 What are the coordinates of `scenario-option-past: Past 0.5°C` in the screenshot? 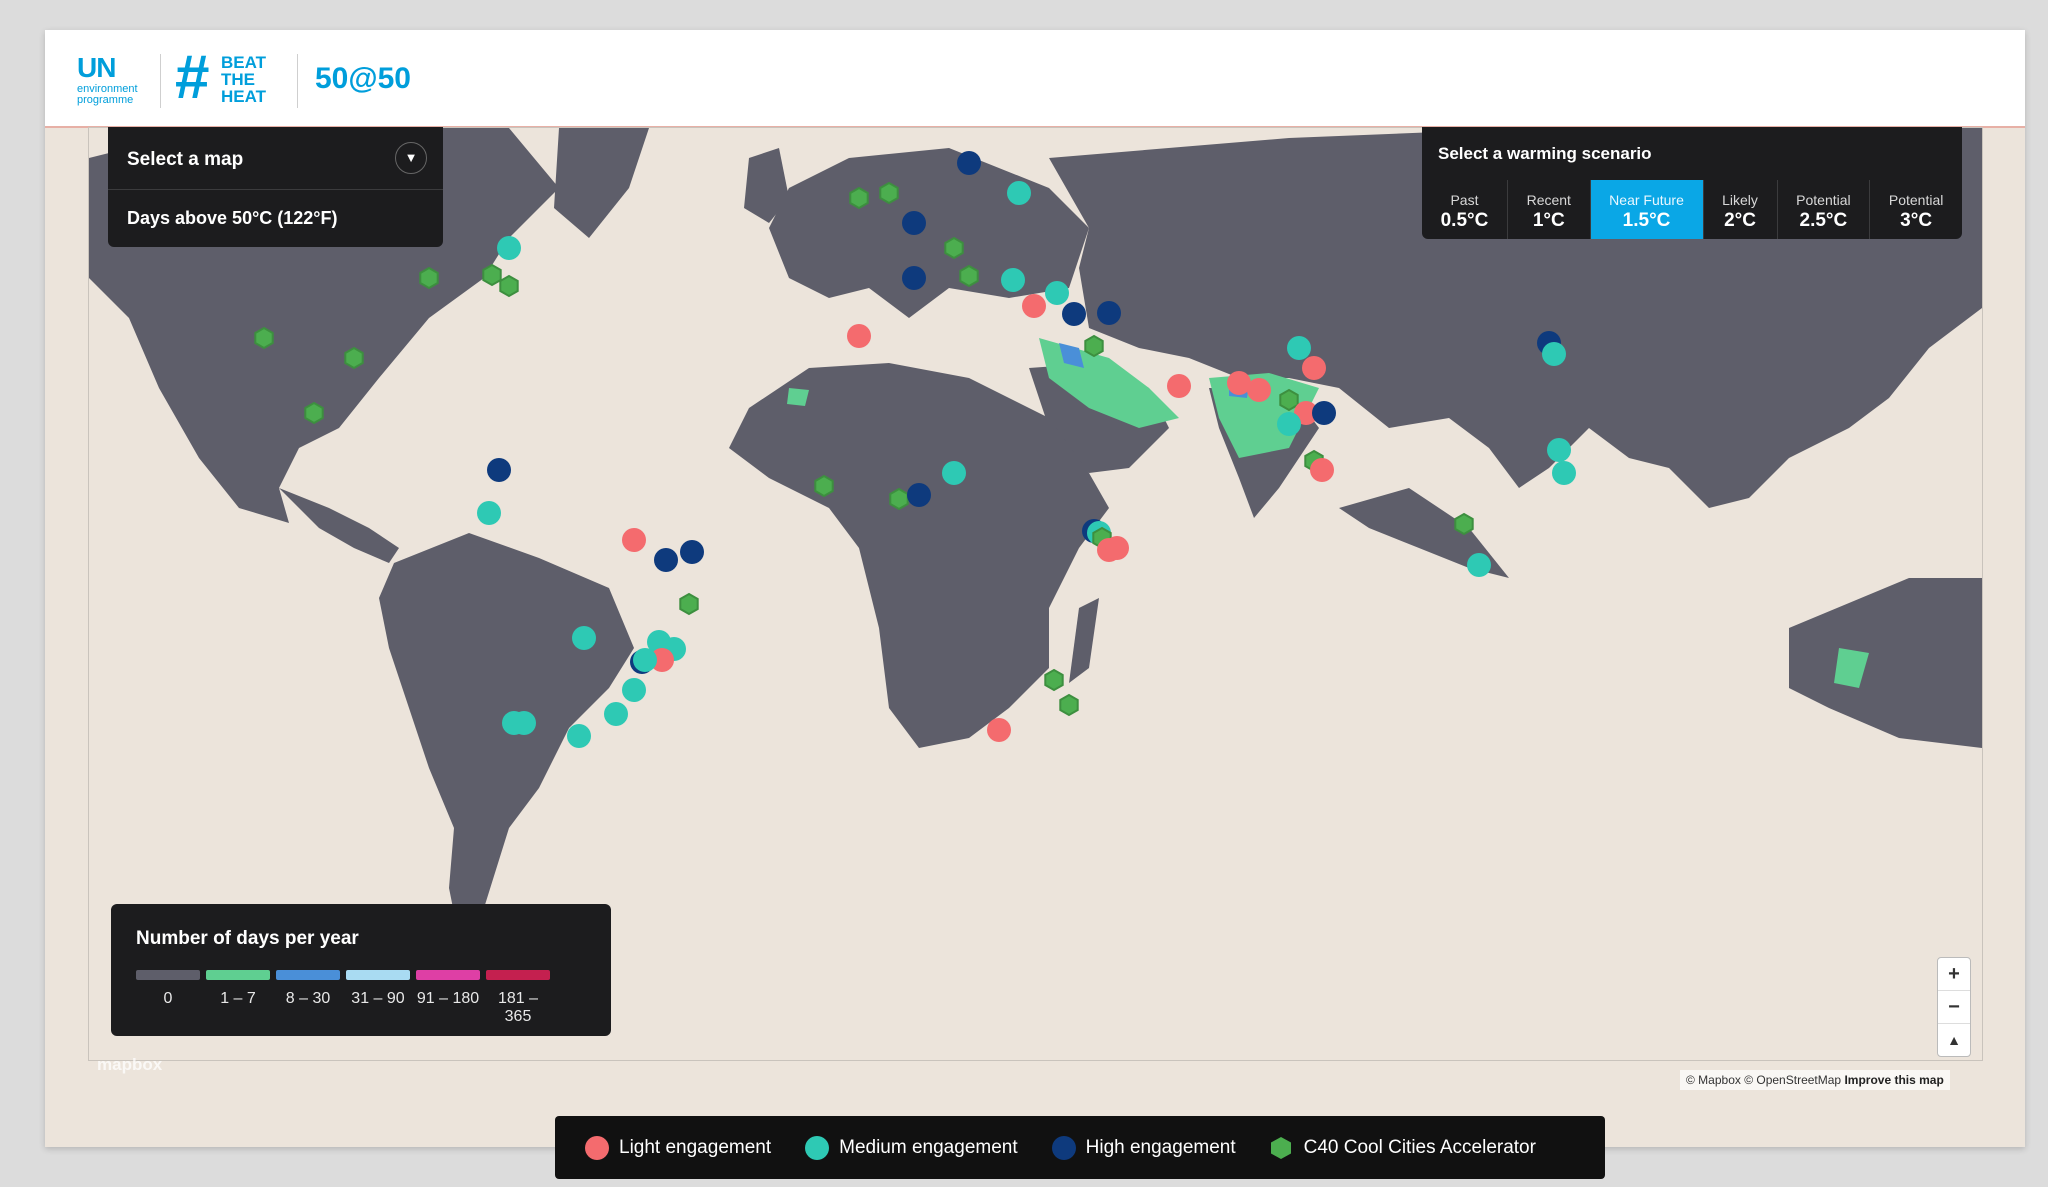 It's located at (1464, 209).